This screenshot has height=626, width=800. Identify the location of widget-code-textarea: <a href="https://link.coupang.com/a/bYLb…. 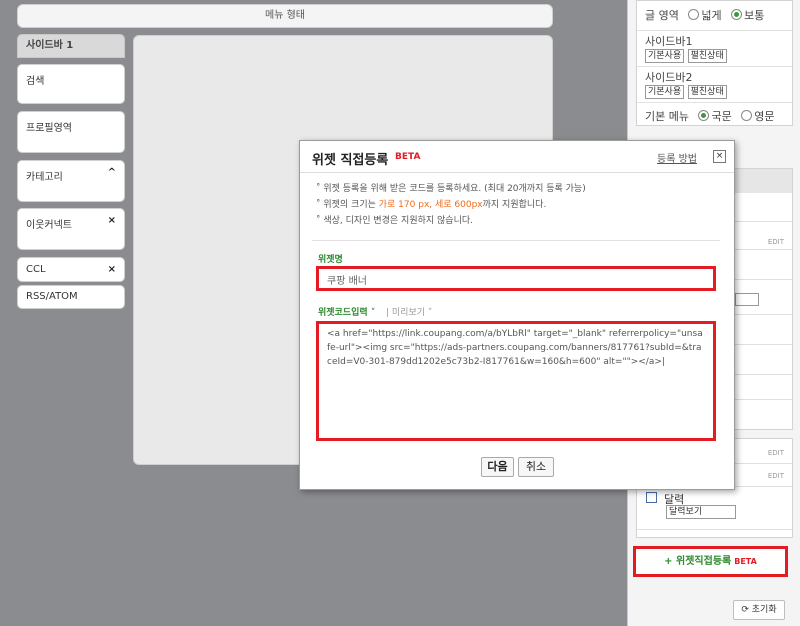
(516, 381).